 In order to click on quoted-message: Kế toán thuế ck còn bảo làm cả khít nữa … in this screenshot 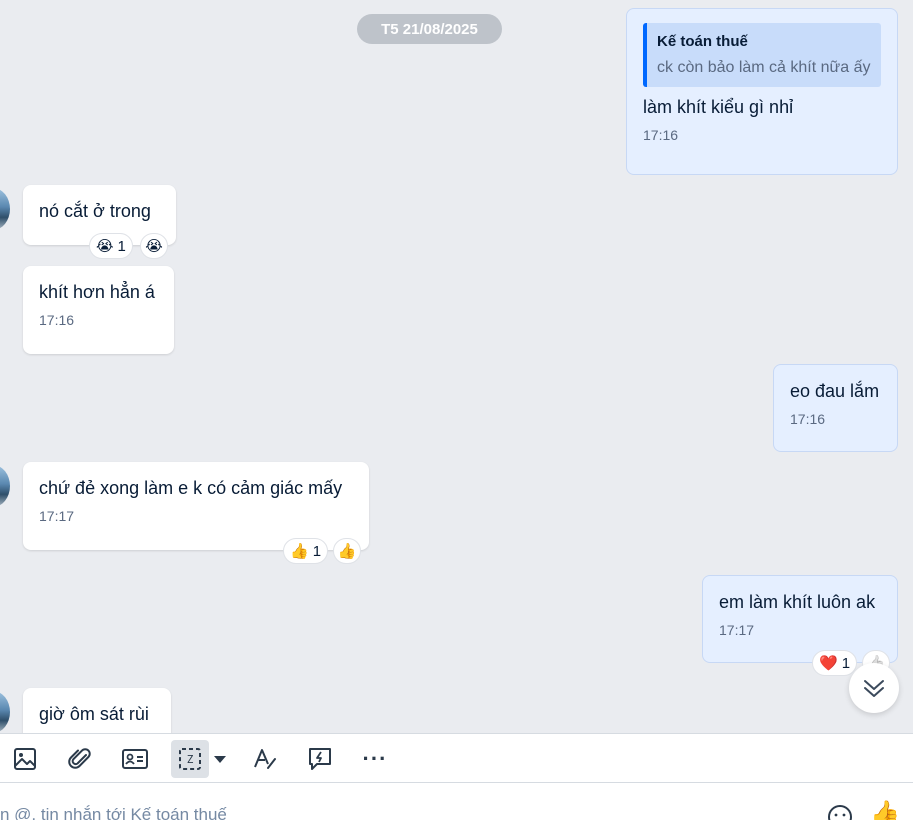, I will do `click(762, 55)`.